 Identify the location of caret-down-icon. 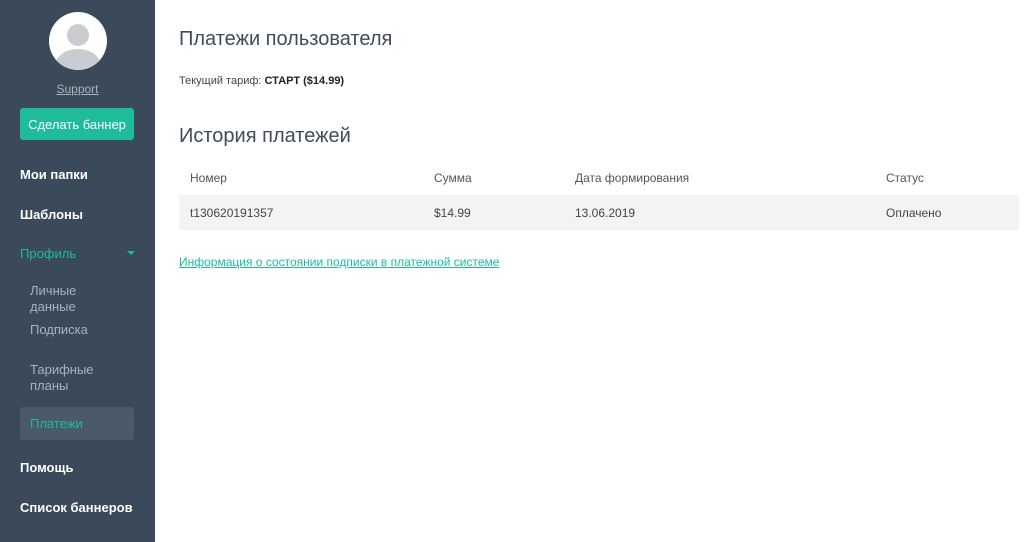
(131, 253).